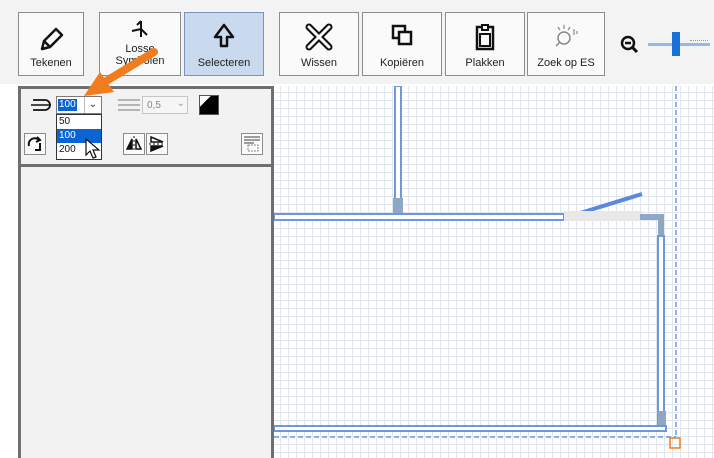 The image size is (714, 458). I want to click on corner-top-right, so click(652, 226).